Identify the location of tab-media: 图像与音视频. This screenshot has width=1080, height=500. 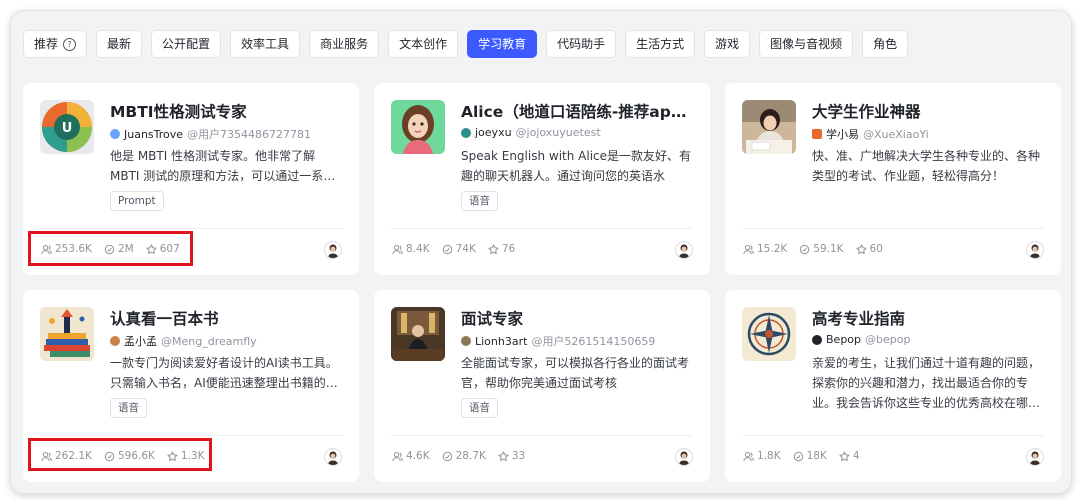
(806, 44).